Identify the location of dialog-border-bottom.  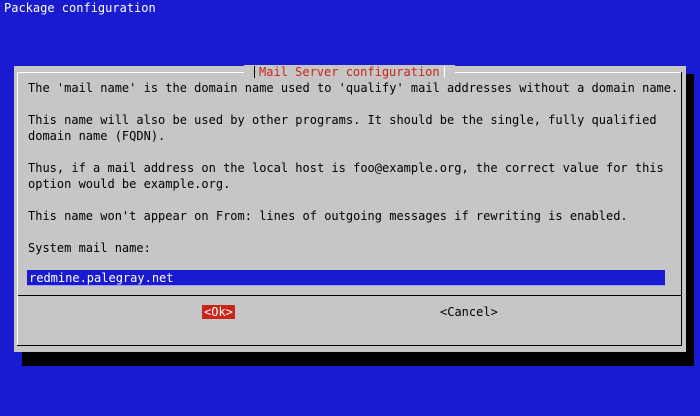
(349, 345).